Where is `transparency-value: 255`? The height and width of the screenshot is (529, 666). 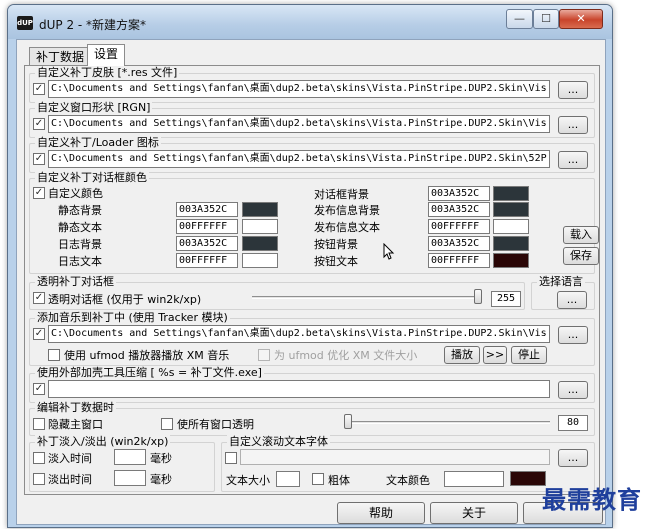
transparency-value: 255 is located at coordinates (506, 299).